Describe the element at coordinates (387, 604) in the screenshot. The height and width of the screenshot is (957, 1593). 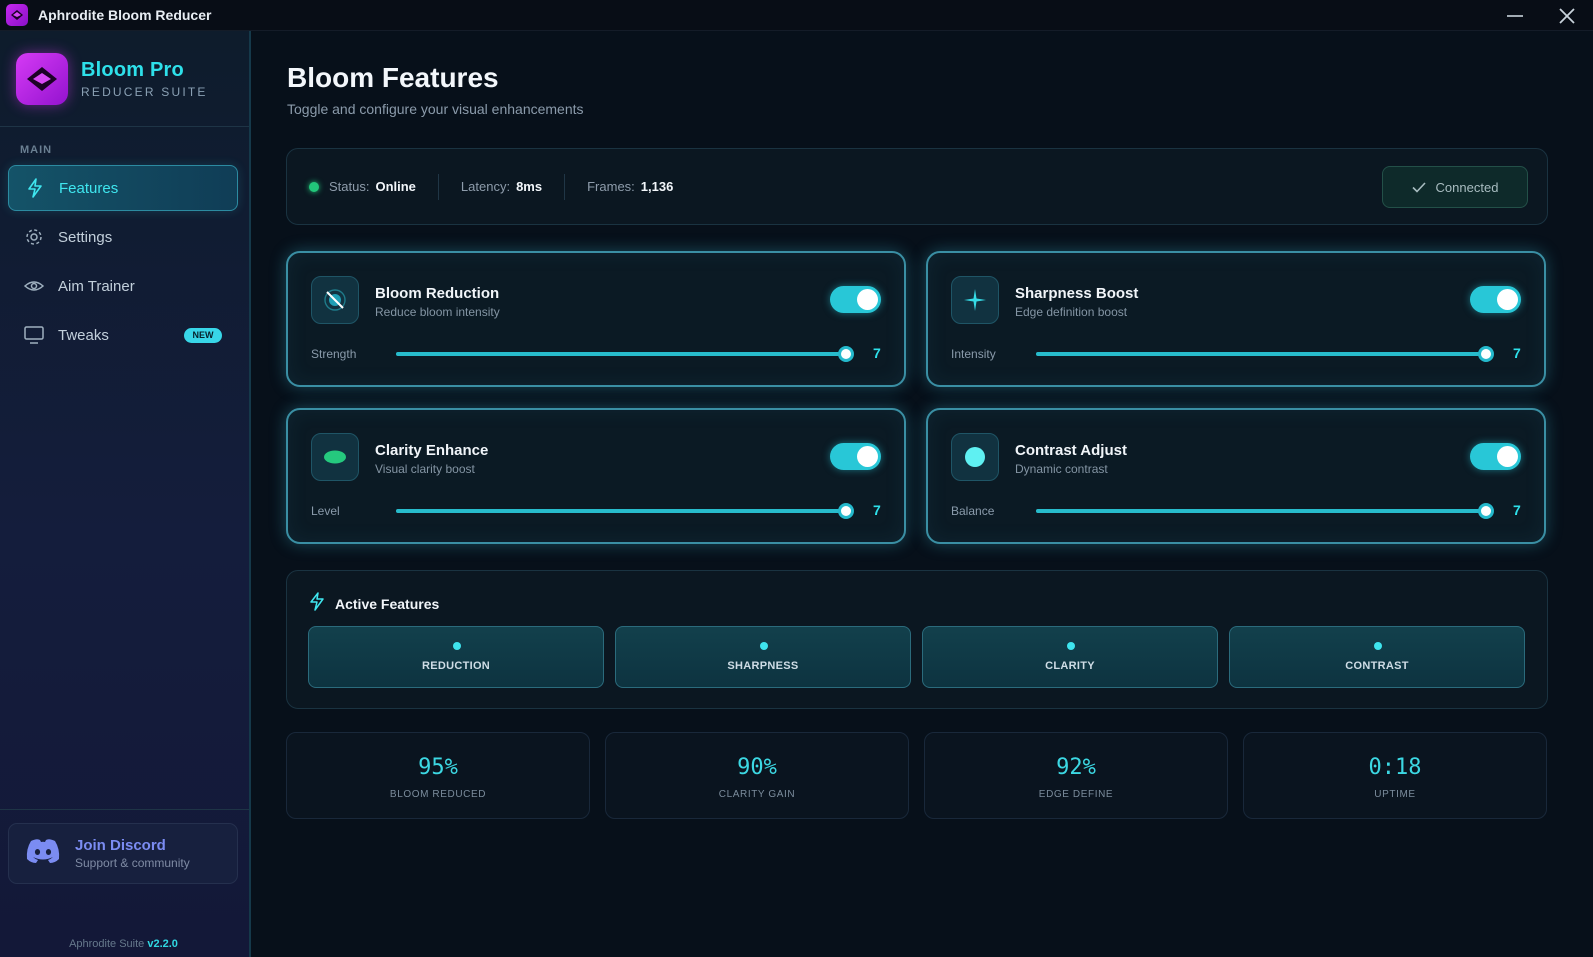
I see `active-features-title: Active Features` at that location.